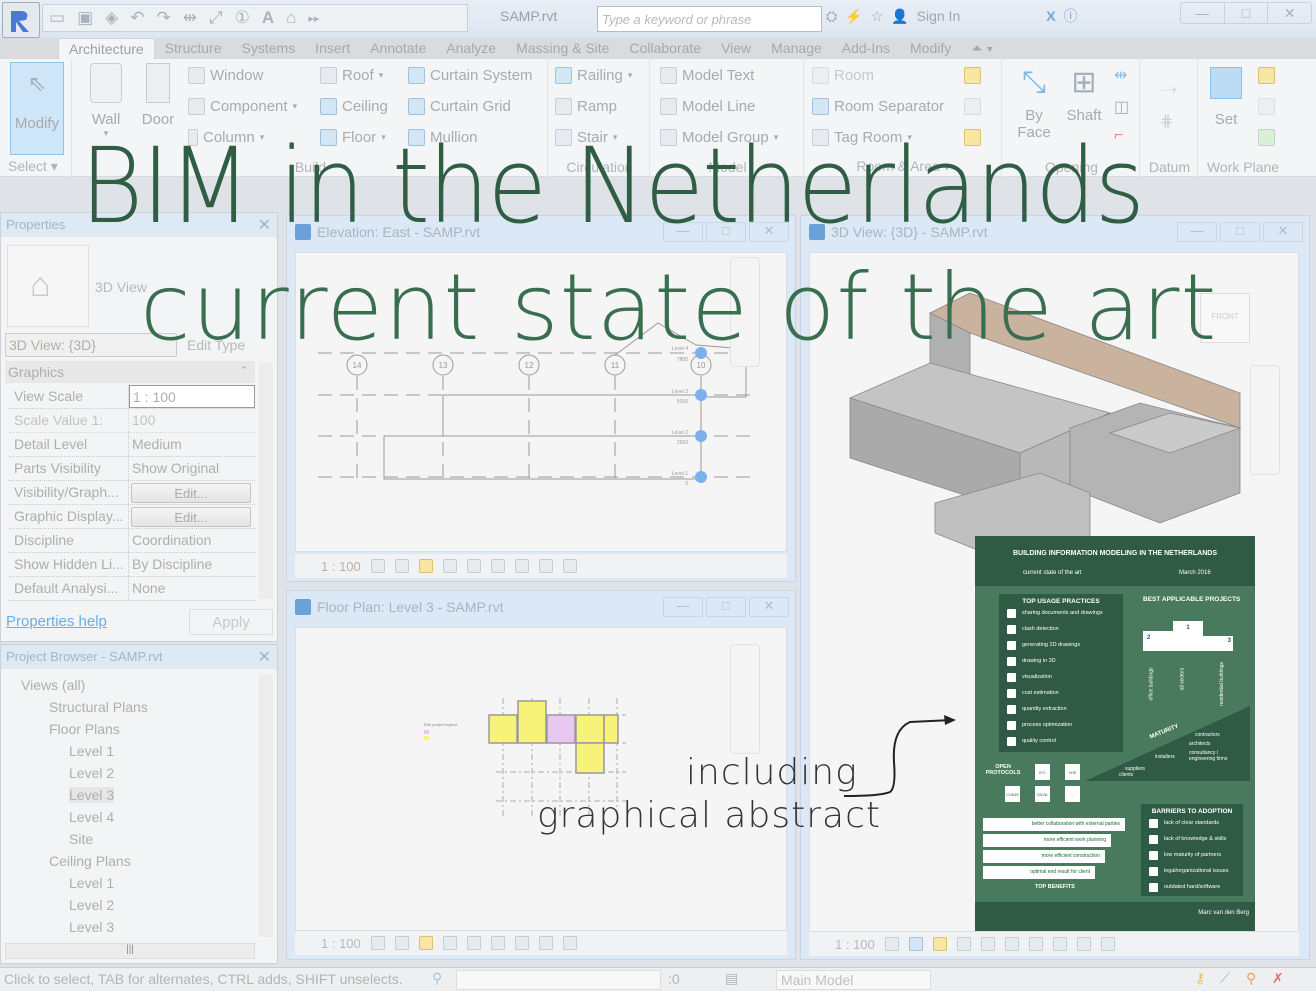  I want to click on tab-manage: Manage, so click(796, 49).